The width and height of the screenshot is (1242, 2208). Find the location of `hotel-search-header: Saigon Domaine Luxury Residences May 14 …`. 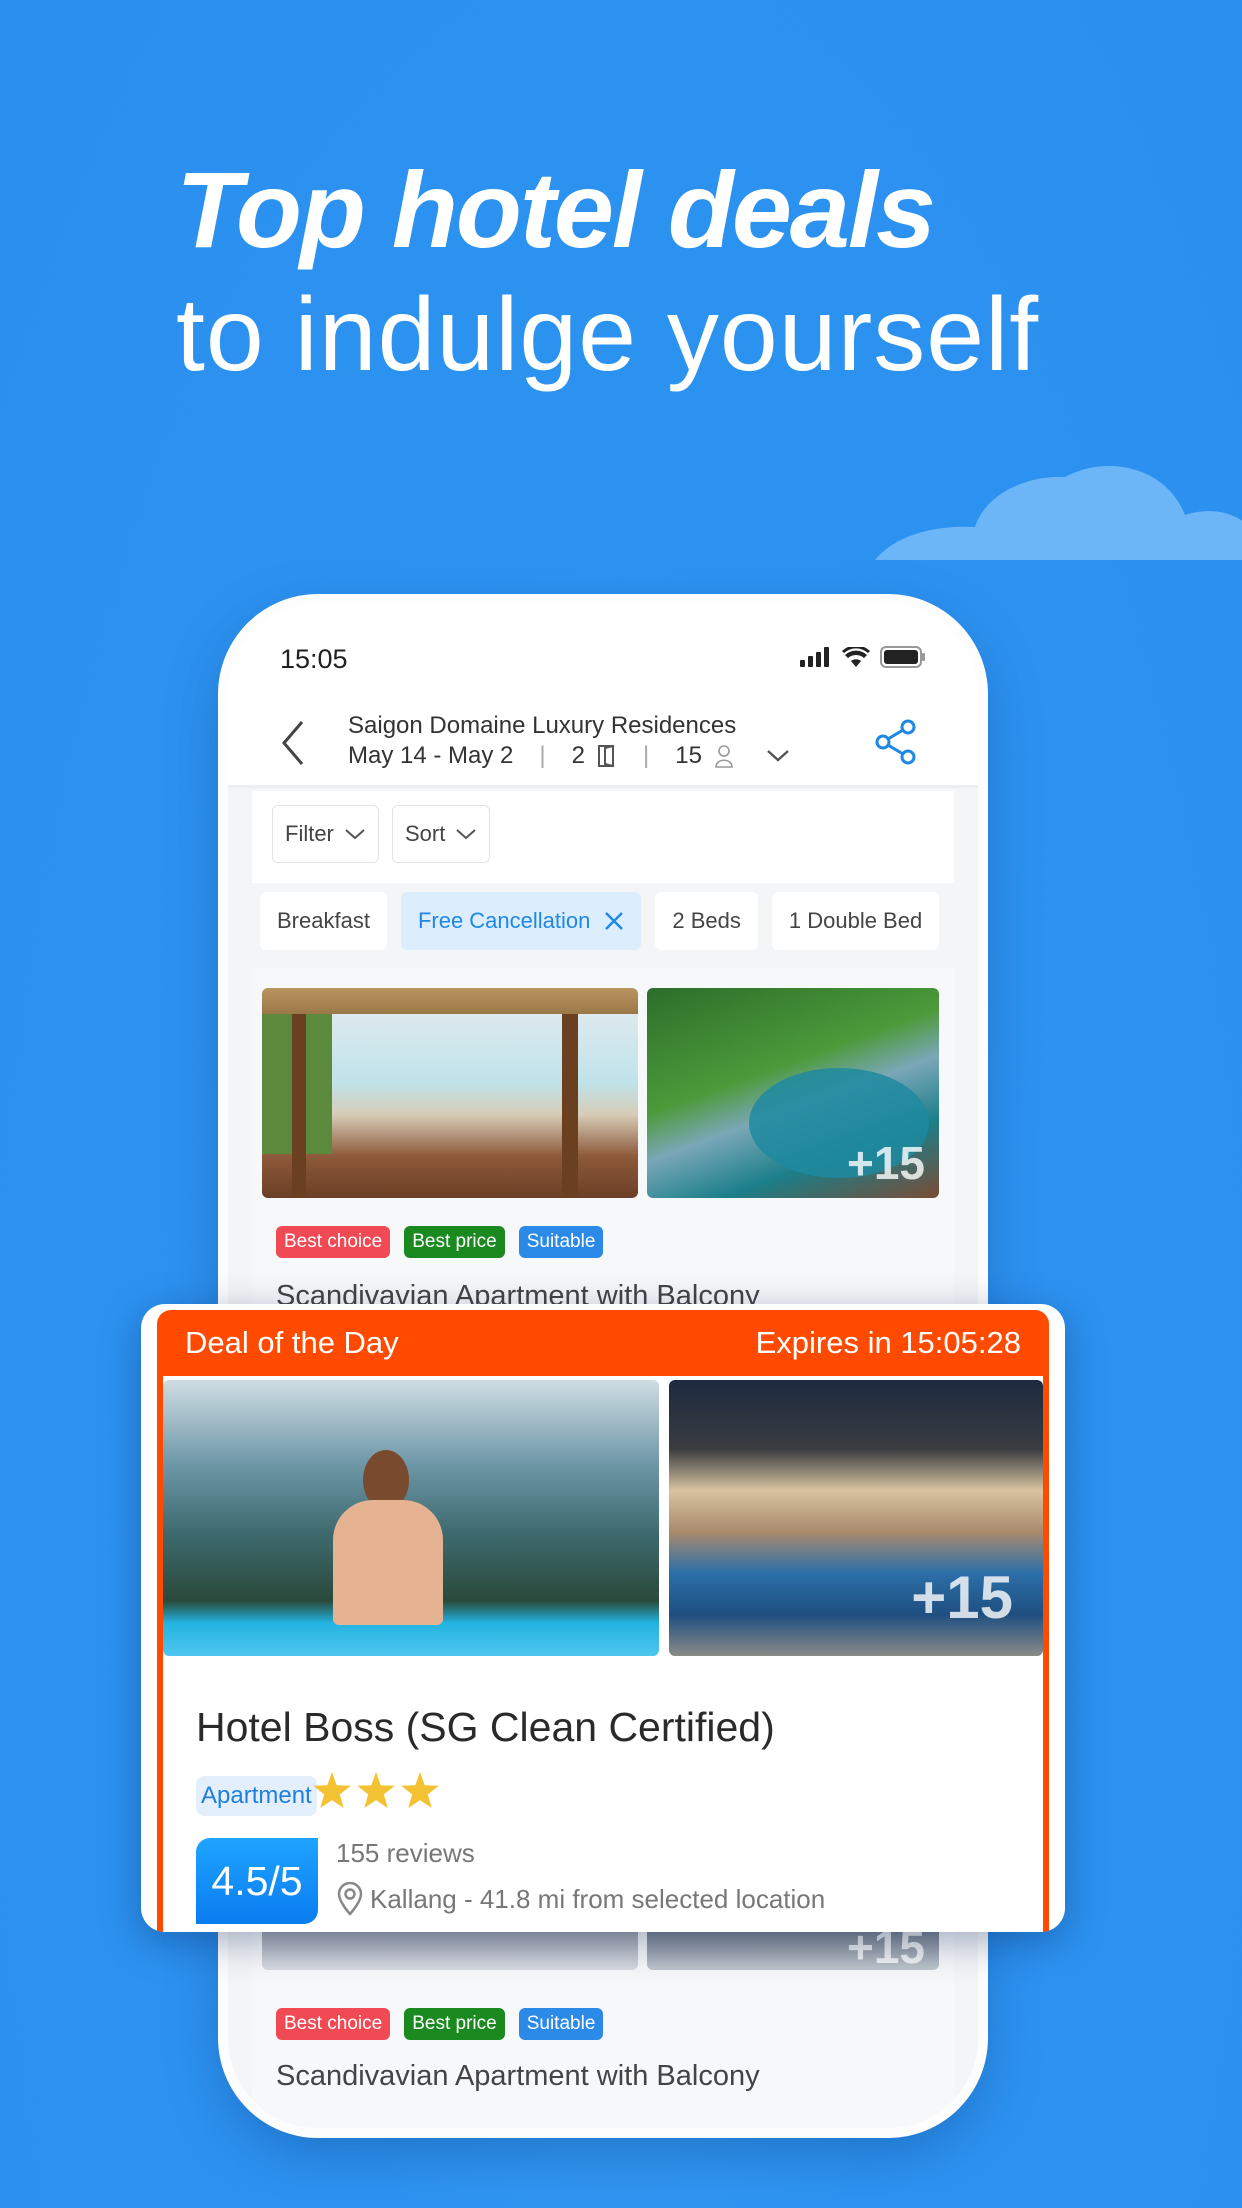

hotel-search-header: Saigon Domaine Luxury Residences May 14 … is located at coordinates (603, 746).